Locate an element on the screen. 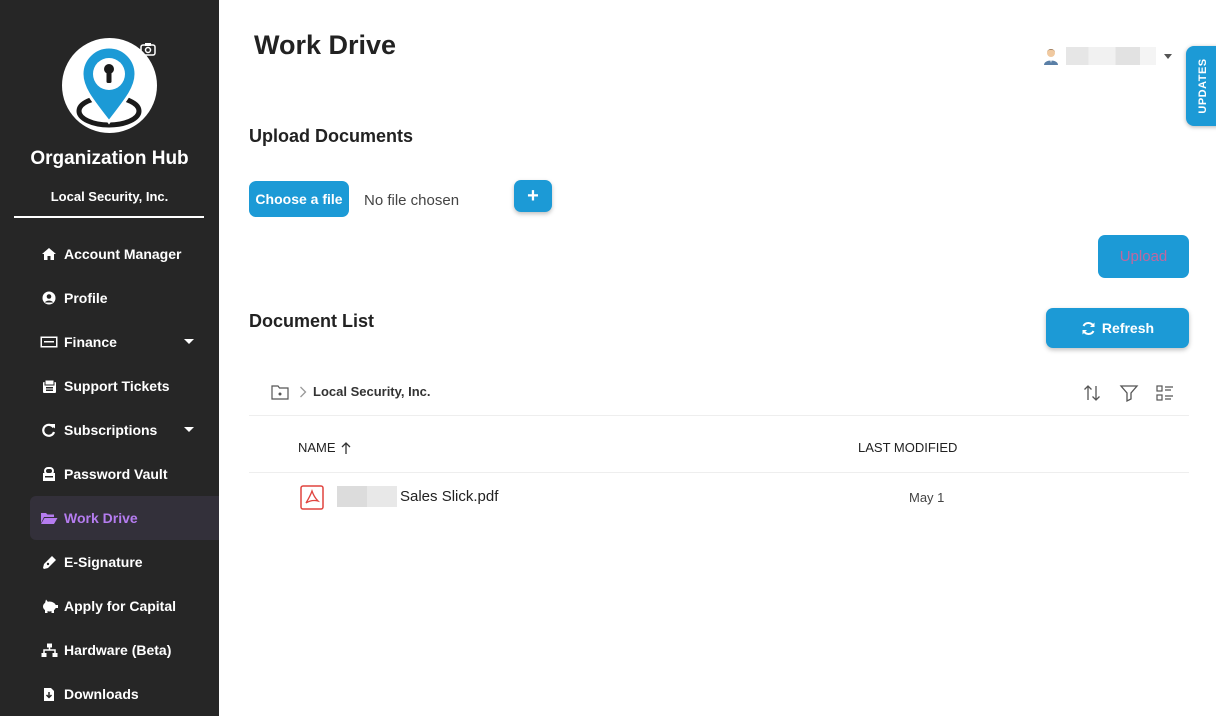 Image resolution: width=1216 pixels, height=716 pixels. divider is located at coordinates (109, 217).